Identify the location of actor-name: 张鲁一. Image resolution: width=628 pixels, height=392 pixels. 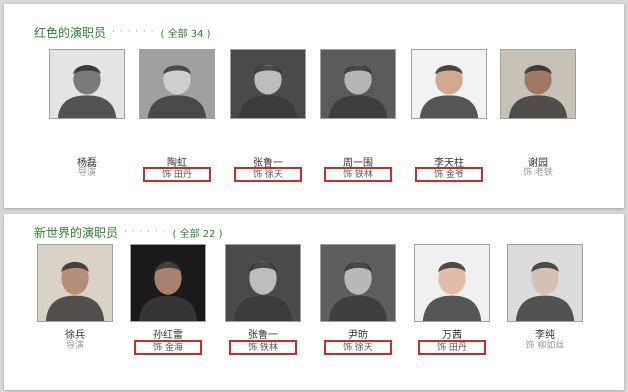
(263, 333).